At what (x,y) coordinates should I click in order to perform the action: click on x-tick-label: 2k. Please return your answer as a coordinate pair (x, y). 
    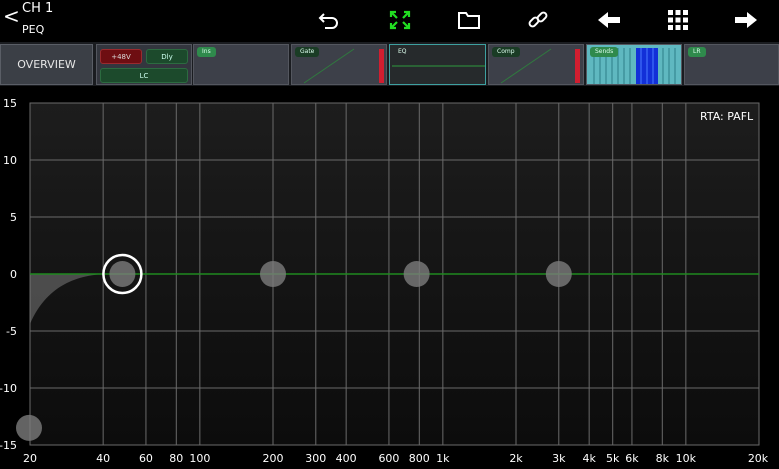
    Looking at the image, I should click on (516, 458).